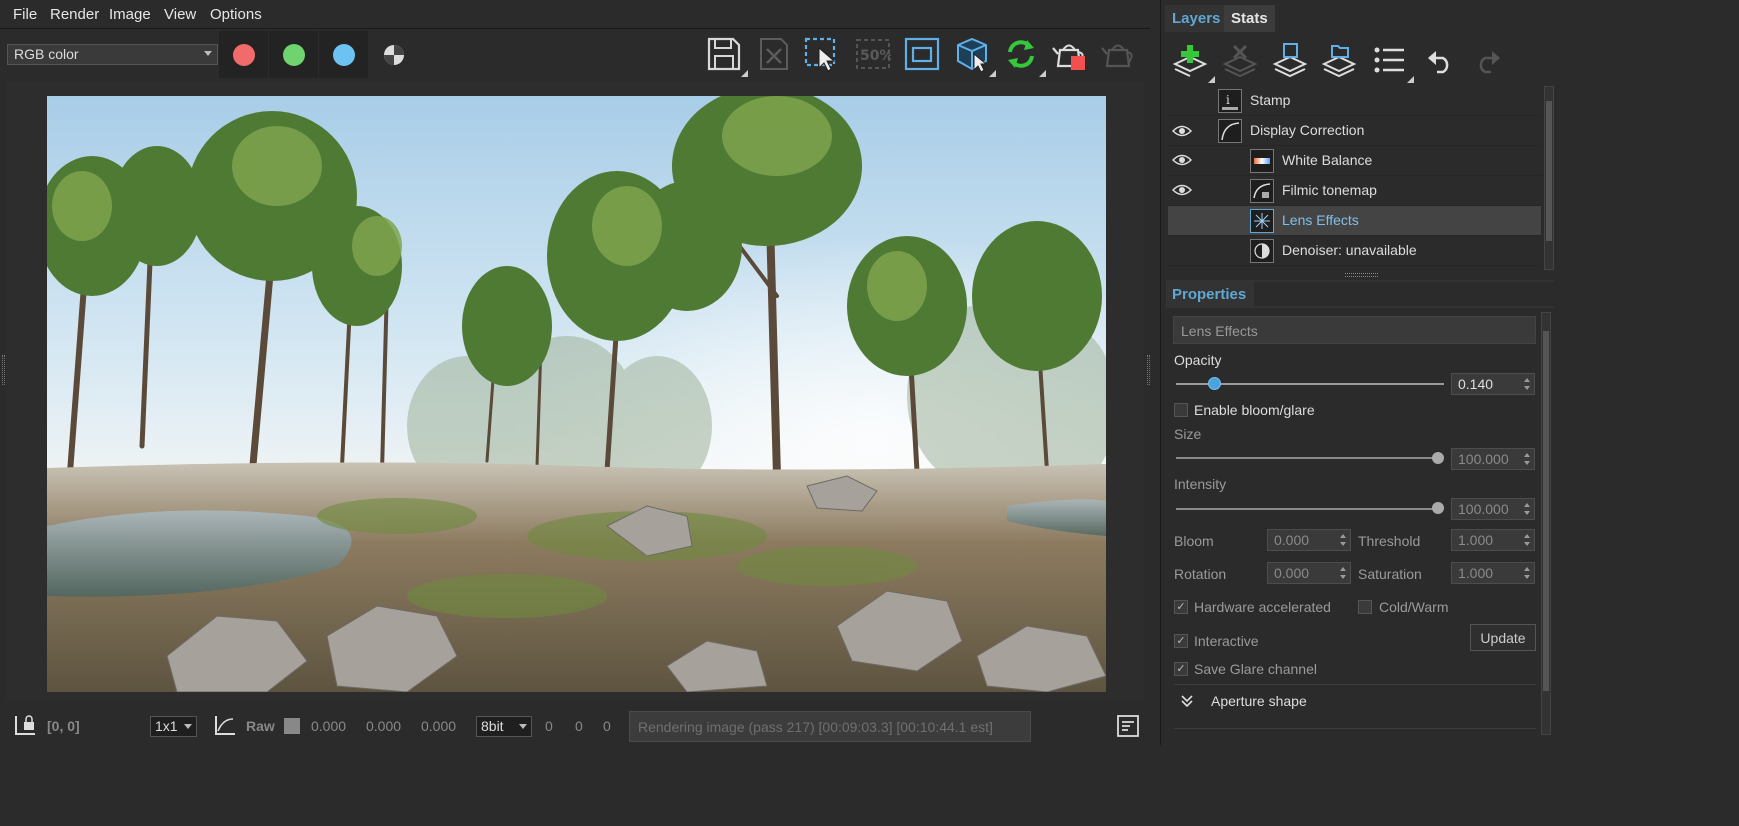  Describe the element at coordinates (1128, 726) in the screenshot. I see `log-panel-icon` at that location.